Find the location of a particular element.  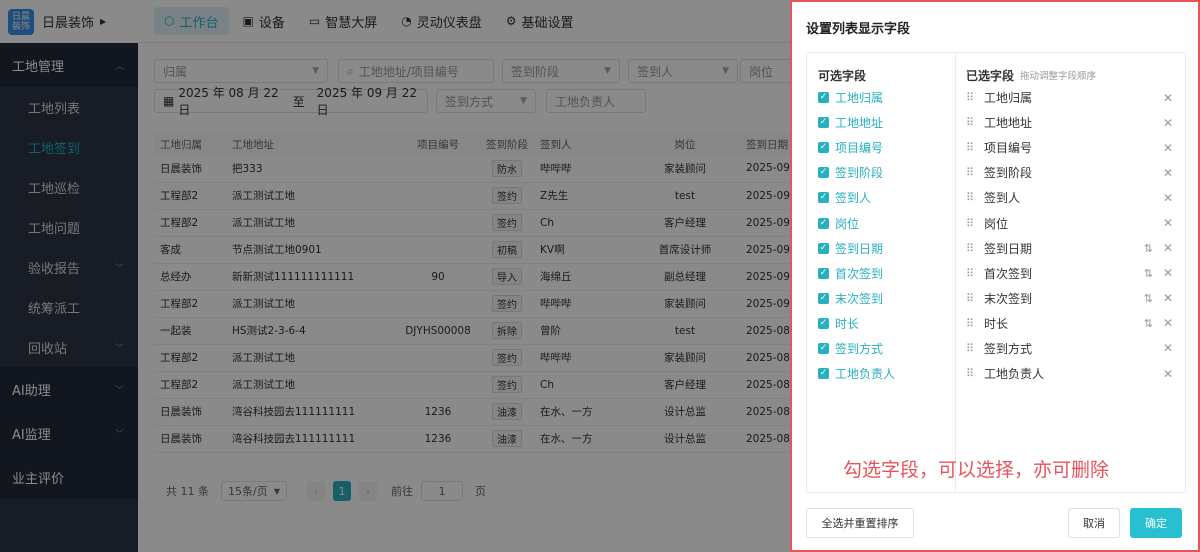

available-field-item: ✓ 岗位 is located at coordinates (886, 222).